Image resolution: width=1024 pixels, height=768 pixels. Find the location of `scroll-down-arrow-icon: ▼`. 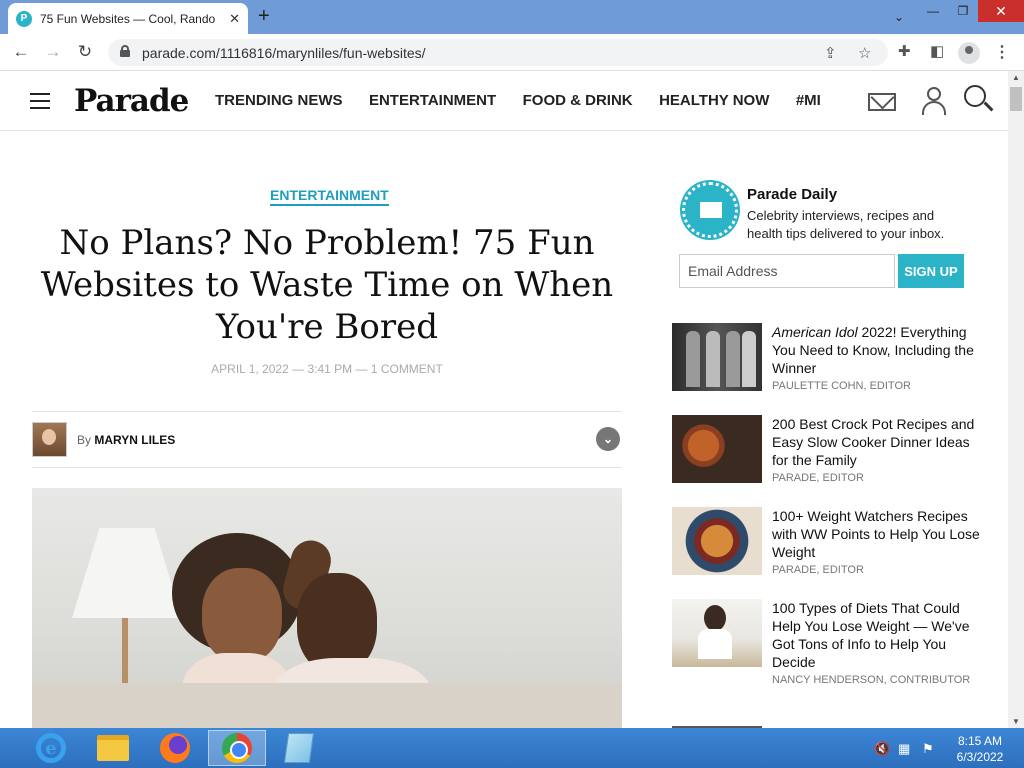

scroll-down-arrow-icon: ▼ is located at coordinates (1016, 721).